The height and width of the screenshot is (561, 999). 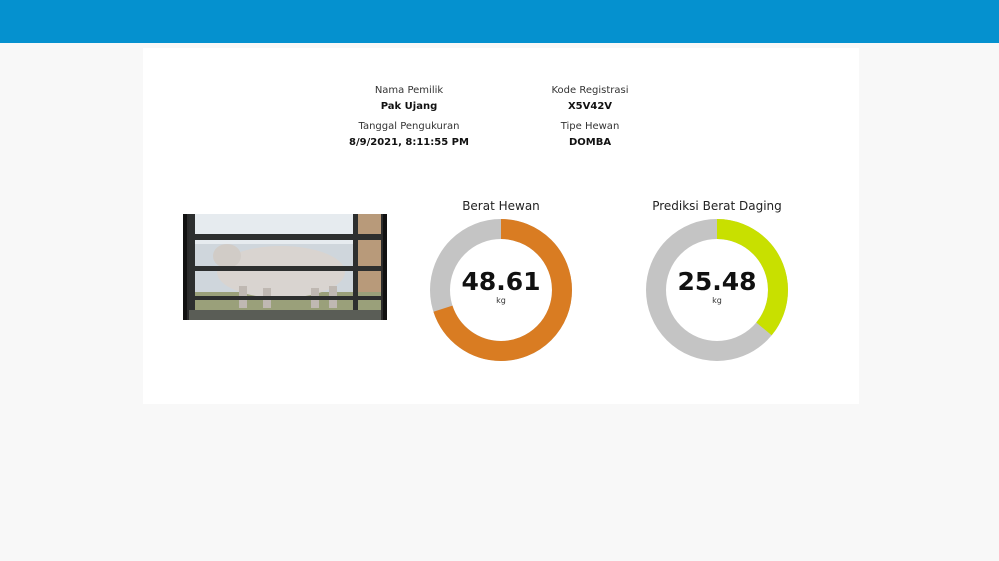 What do you see at coordinates (409, 106) in the screenshot?
I see `owner-value: Pak Ujang` at bounding box center [409, 106].